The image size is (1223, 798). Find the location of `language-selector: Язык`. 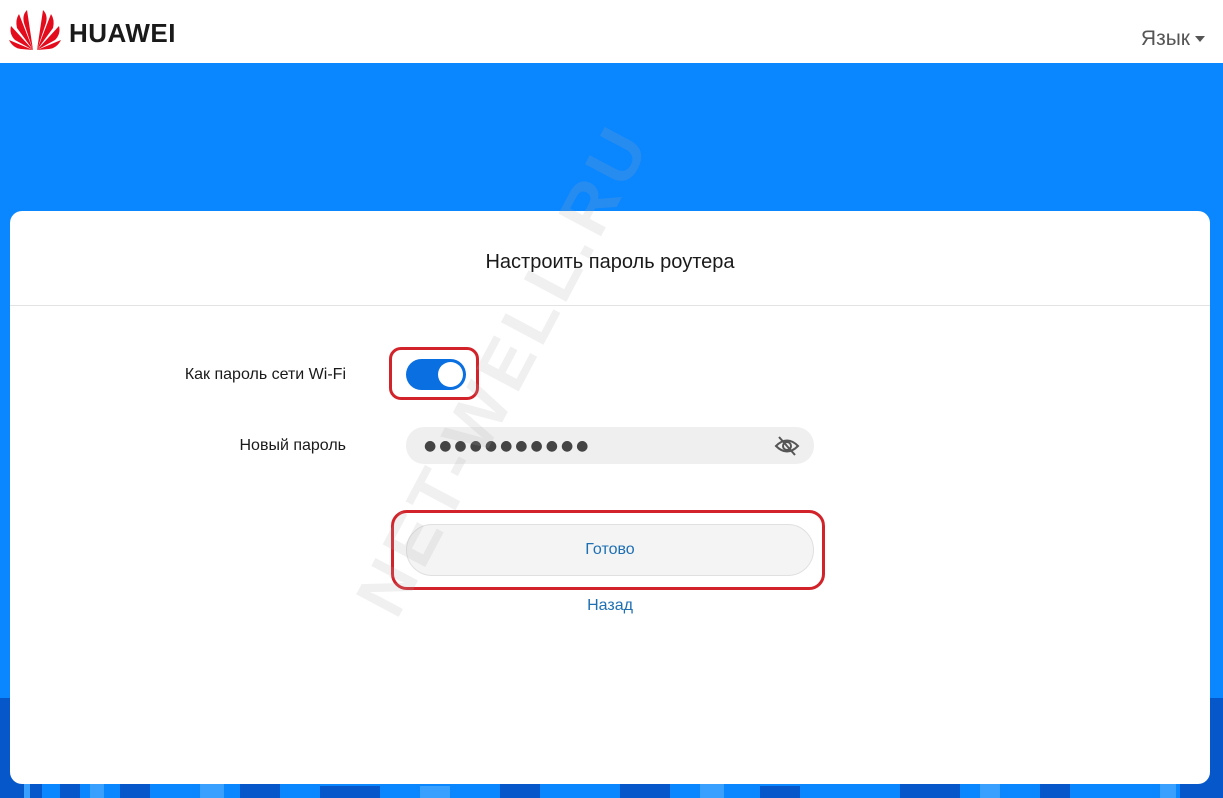

language-selector: Язык is located at coordinates (1173, 39).